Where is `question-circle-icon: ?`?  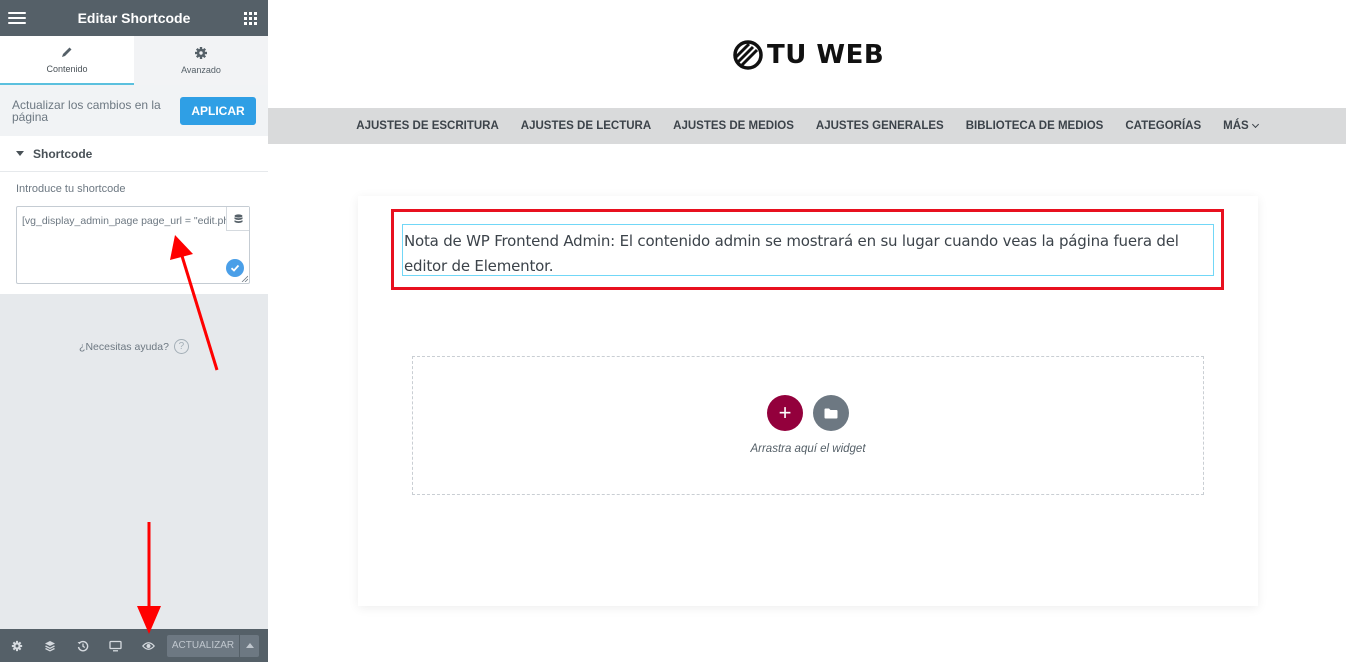
question-circle-icon: ? is located at coordinates (181, 346).